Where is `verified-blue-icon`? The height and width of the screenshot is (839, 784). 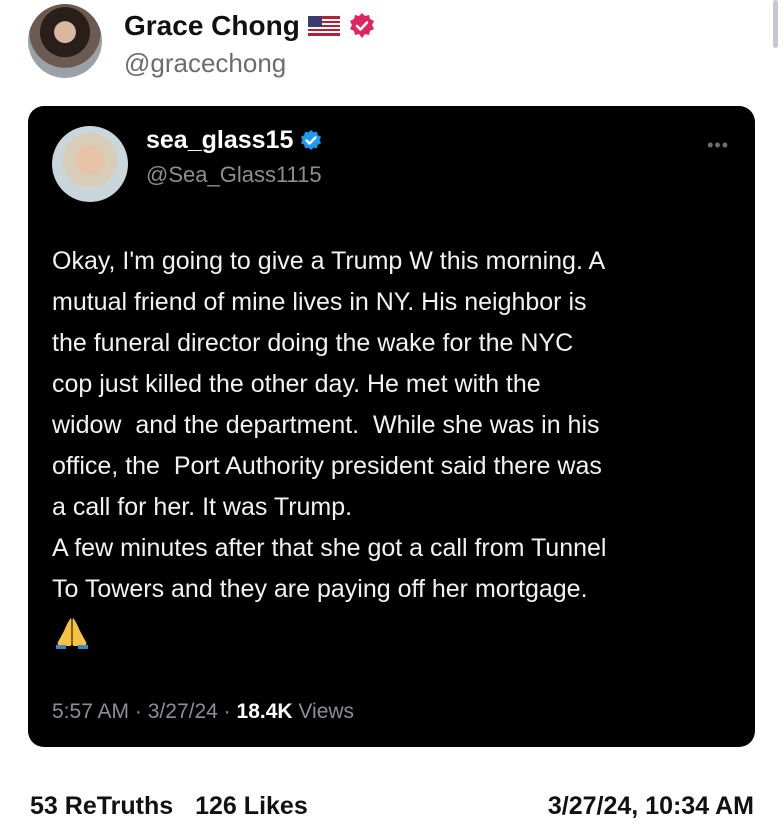 verified-blue-icon is located at coordinates (311, 139).